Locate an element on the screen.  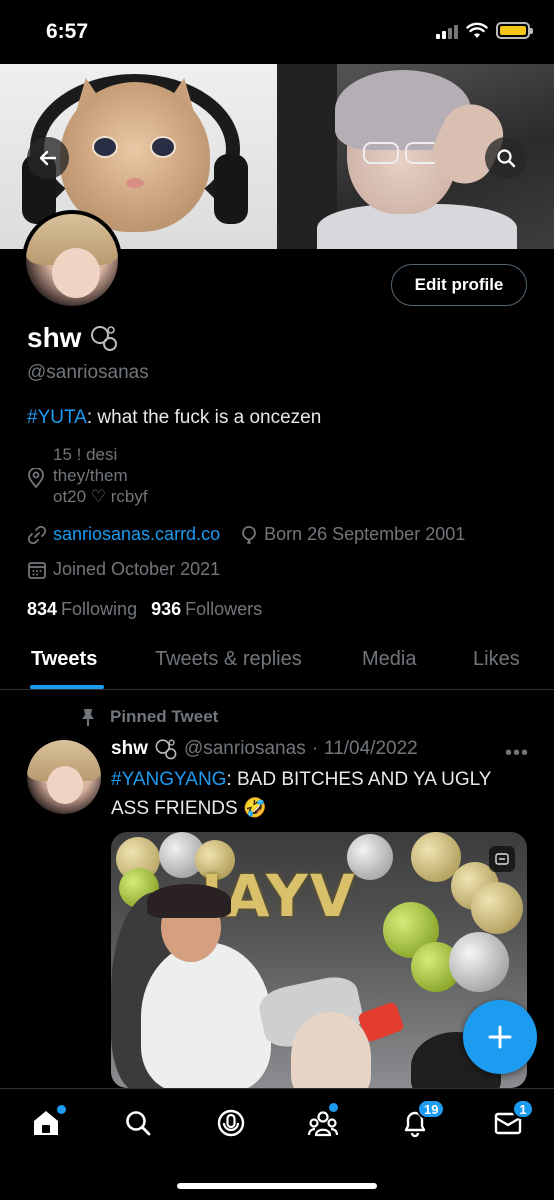
edit-profile-button: Edit profile is located at coordinates (459, 285).